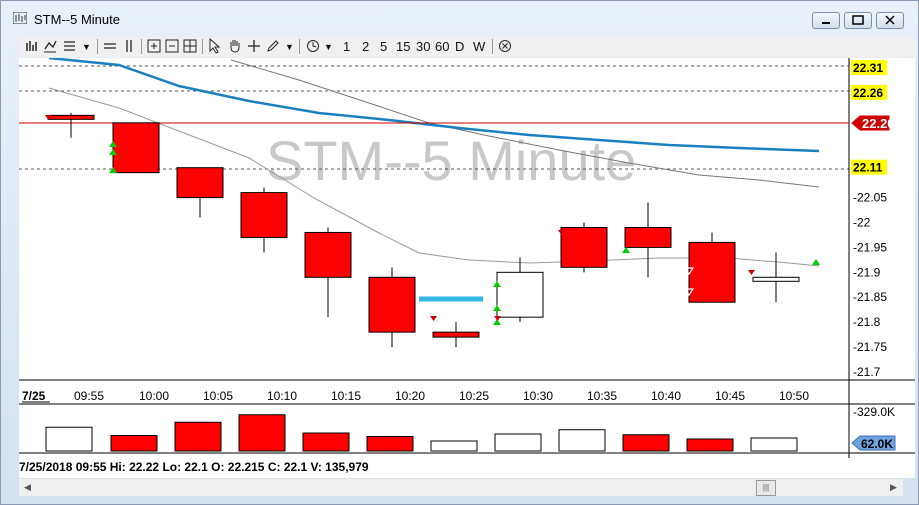 The height and width of the screenshot is (505, 919). Describe the element at coordinates (27, 487) in the screenshot. I see `scroll-left-icon: ◀` at that location.